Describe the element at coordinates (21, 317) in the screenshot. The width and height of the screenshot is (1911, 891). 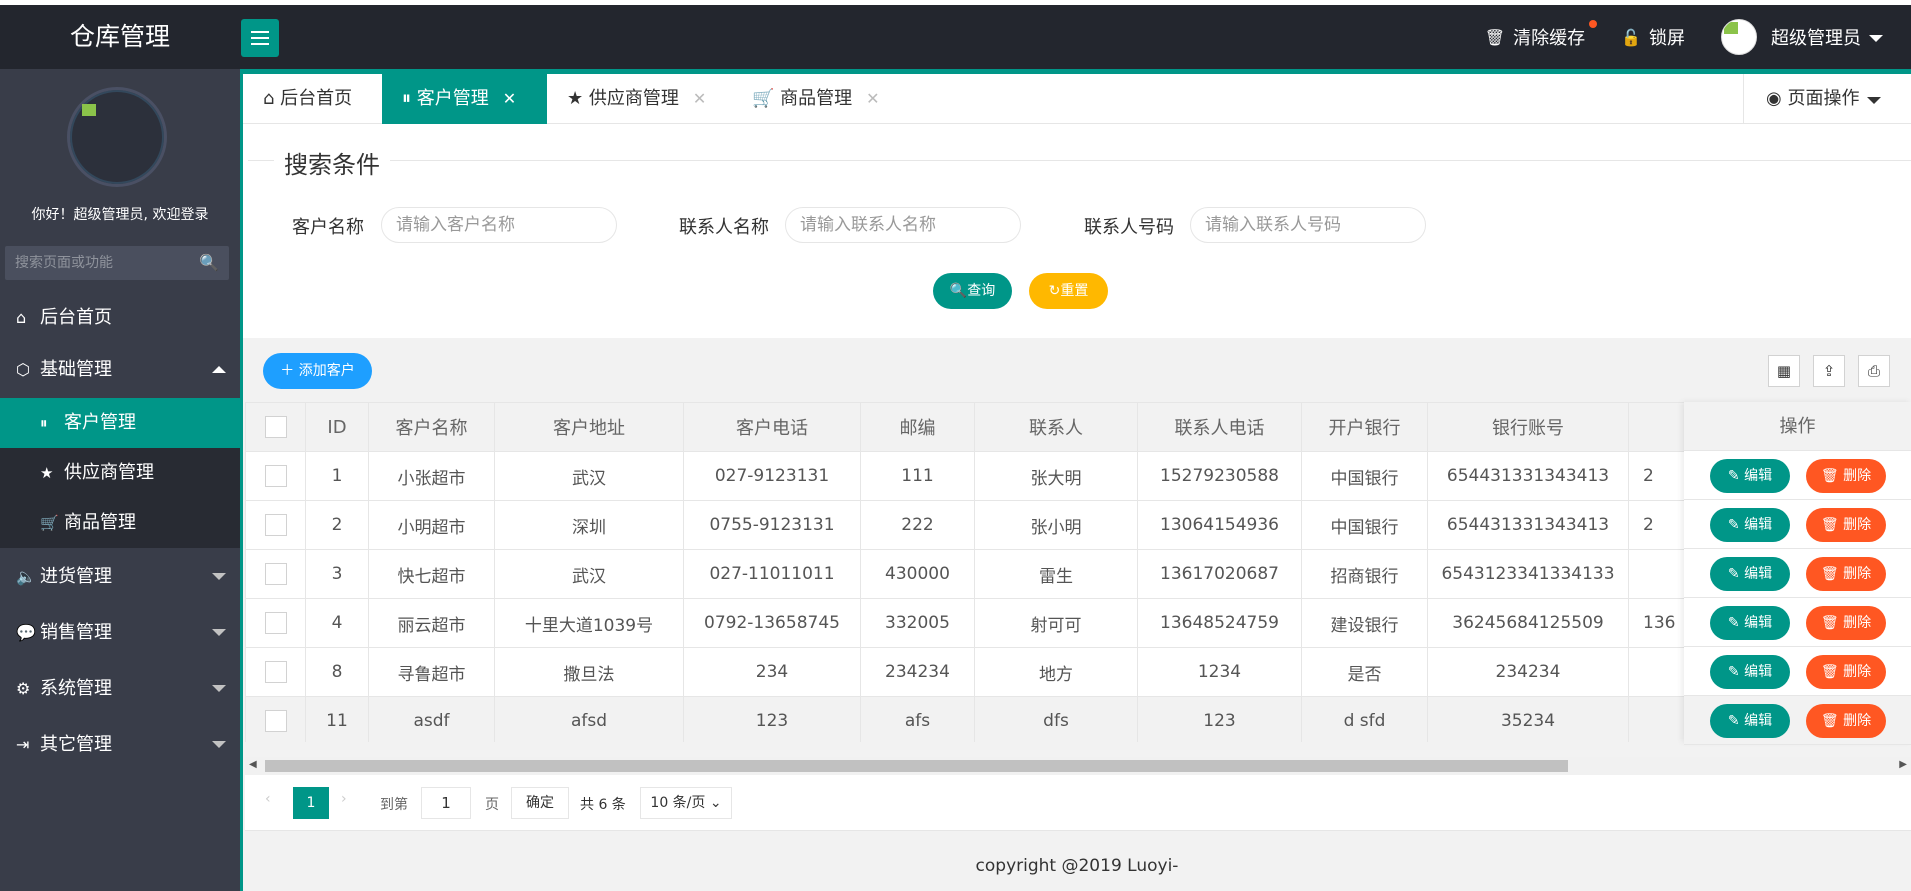
I see `home-icon: ⌂` at that location.